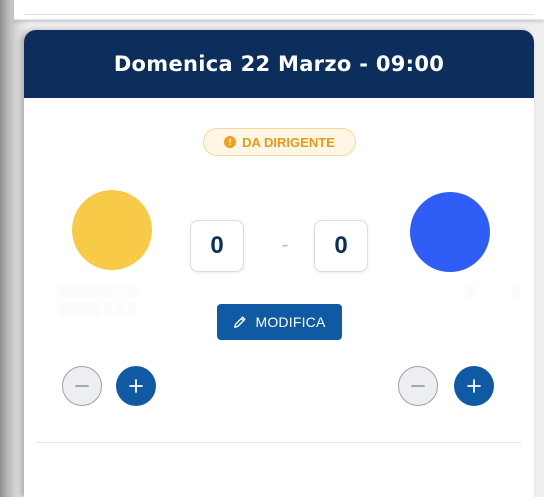 The image size is (544, 497). I want to click on home-decrement-button, so click(82, 386).